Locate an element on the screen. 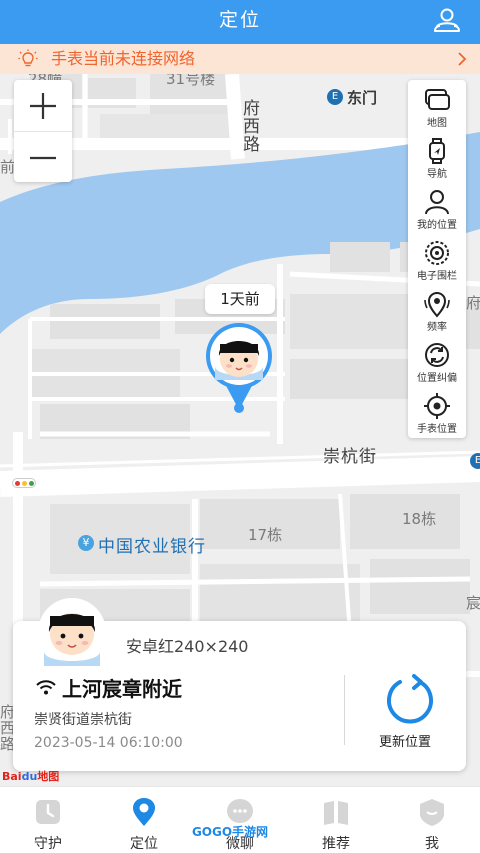 The width and height of the screenshot is (480, 853). location-timestamp: 2023-05-14 06:10:00 is located at coordinates (108, 743).